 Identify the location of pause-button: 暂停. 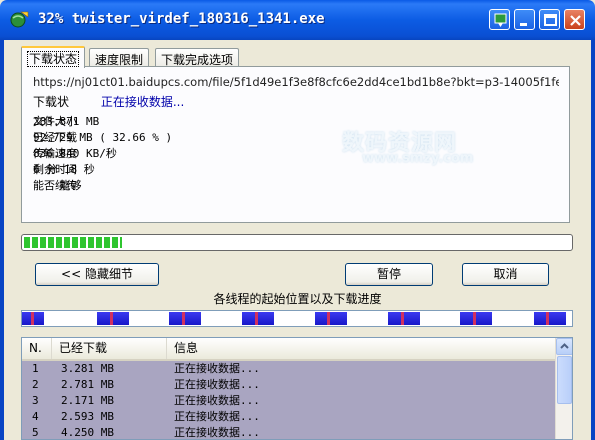
(389, 274).